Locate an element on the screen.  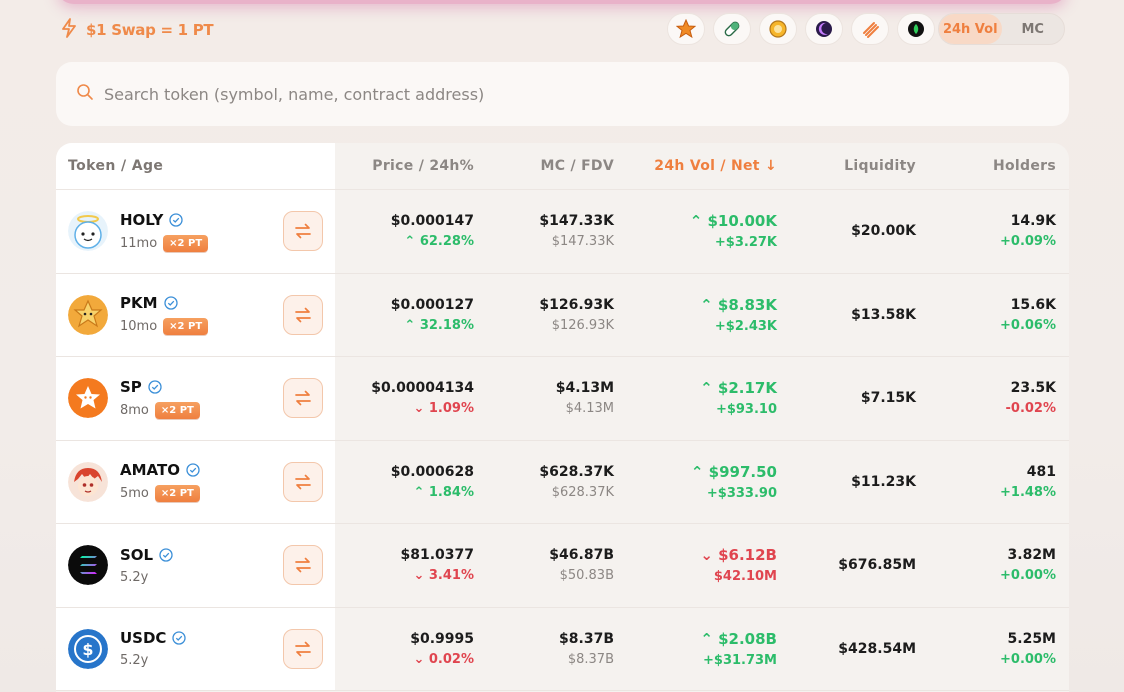
mc-value: $8.37B is located at coordinates (586, 638).